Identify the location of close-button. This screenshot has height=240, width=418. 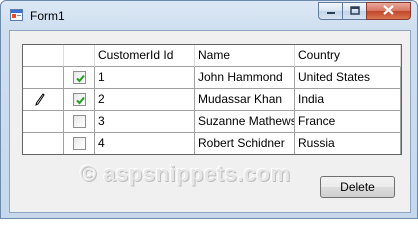
(388, 11).